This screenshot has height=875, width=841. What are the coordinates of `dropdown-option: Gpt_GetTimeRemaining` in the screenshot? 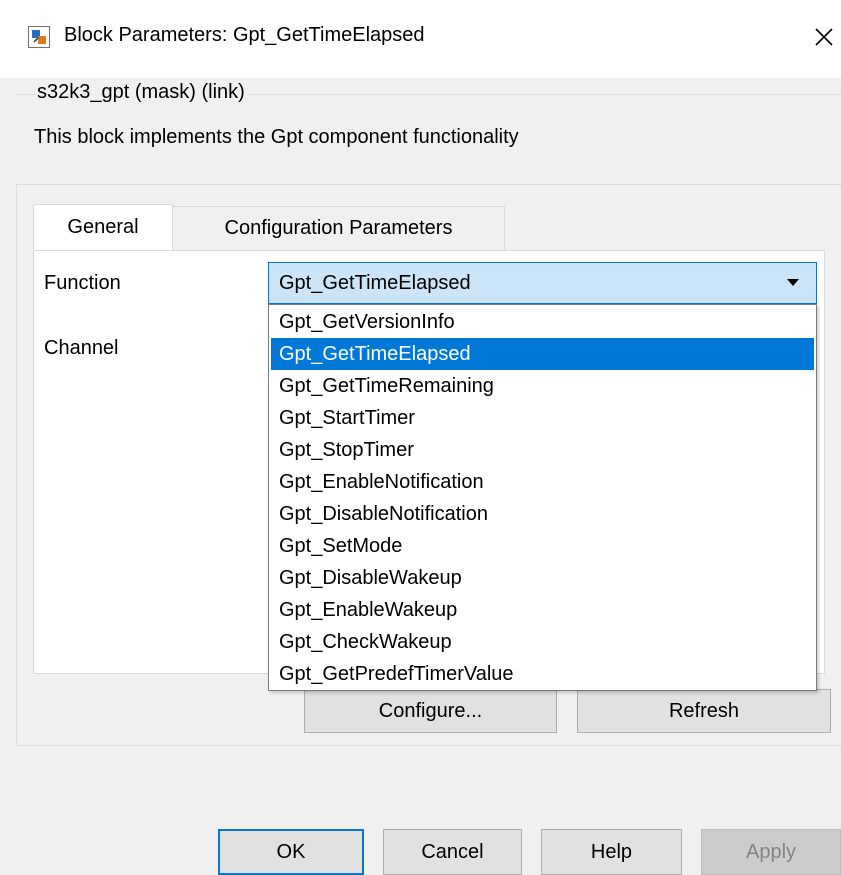 It's located at (542, 386).